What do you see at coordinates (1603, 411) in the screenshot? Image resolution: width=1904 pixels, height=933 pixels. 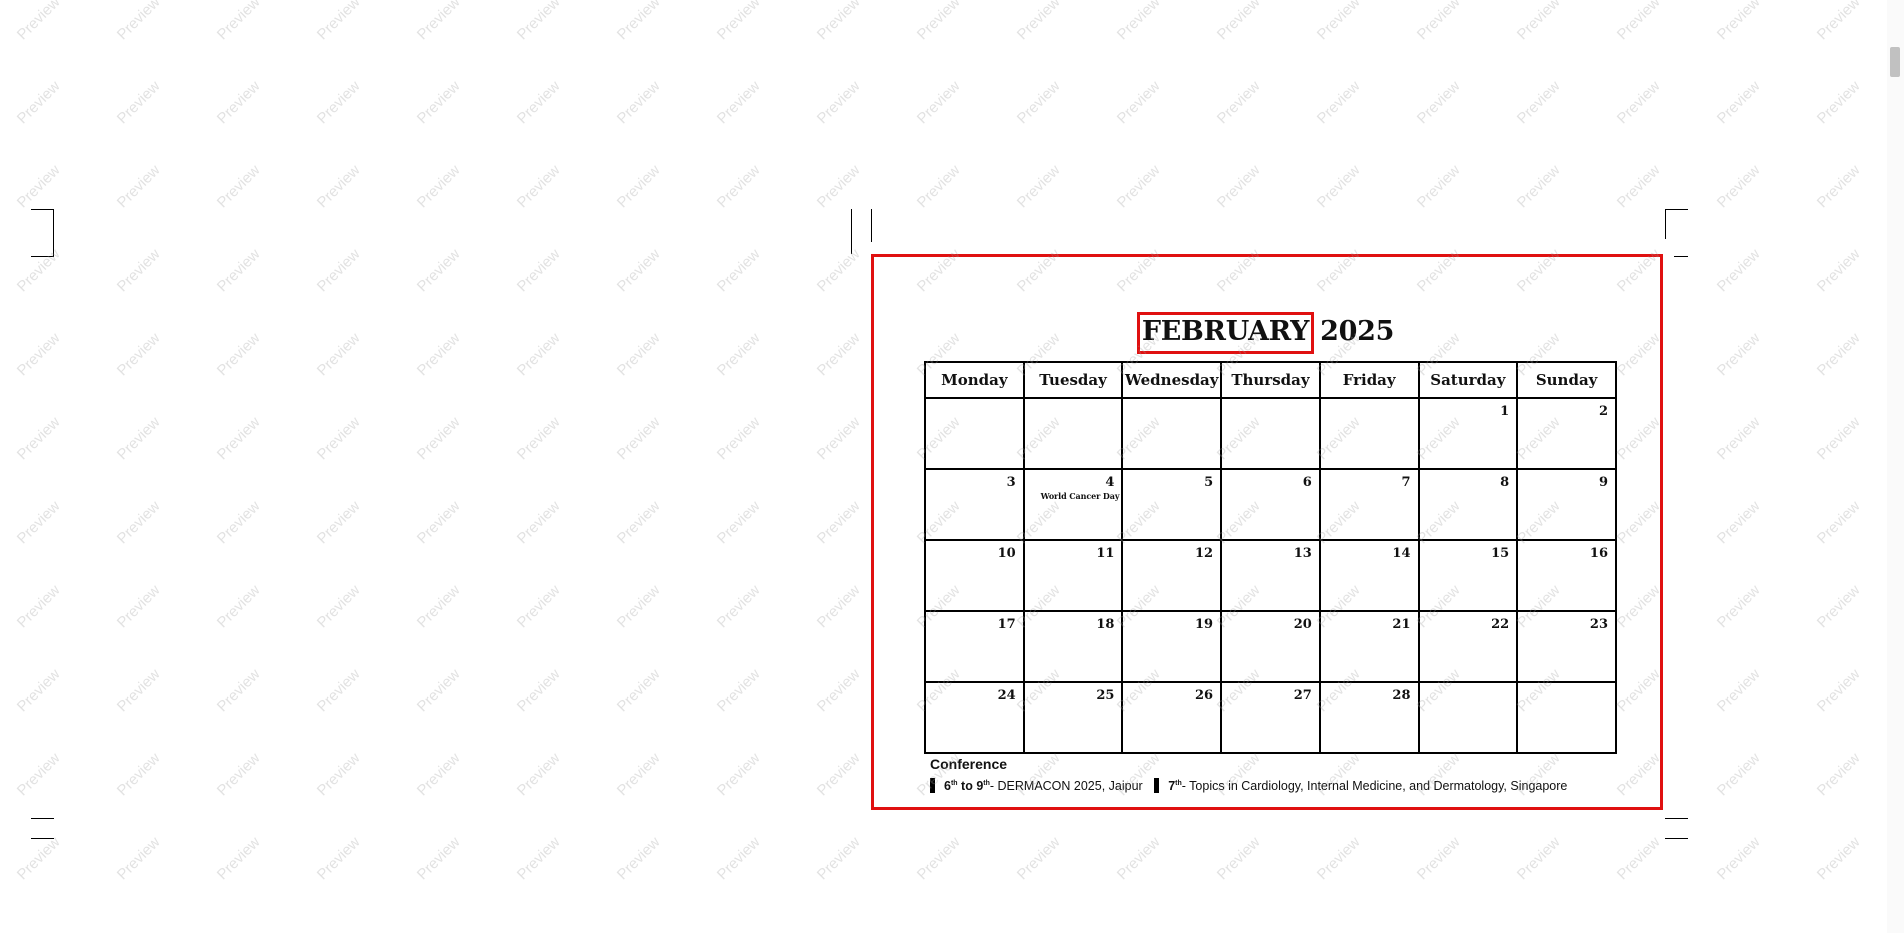 I see `day-number: 2` at bounding box center [1603, 411].